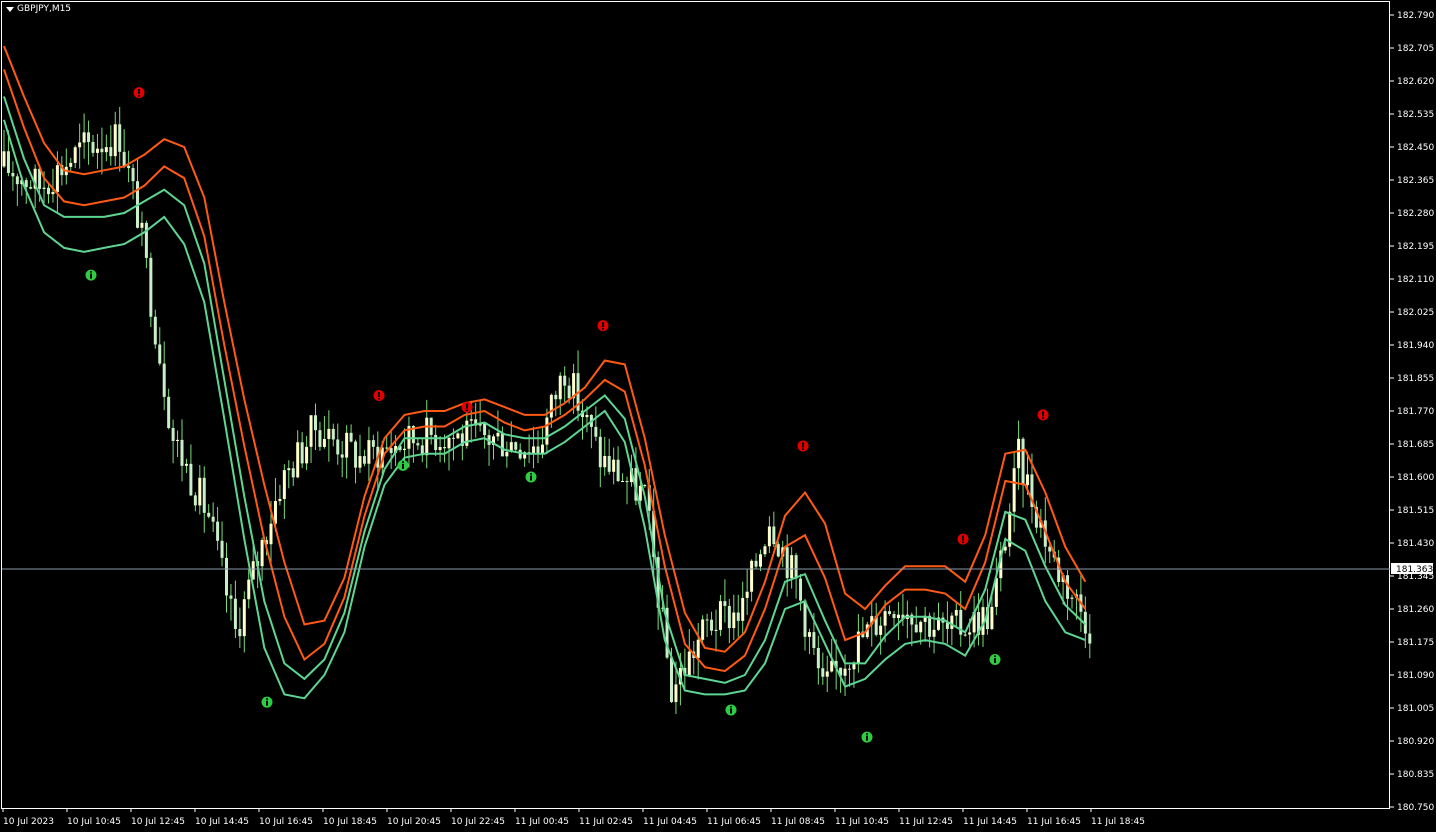 The height and width of the screenshot is (832, 1436). What do you see at coordinates (1415, 280) in the screenshot?
I see `price-tick-label: 182.110` at bounding box center [1415, 280].